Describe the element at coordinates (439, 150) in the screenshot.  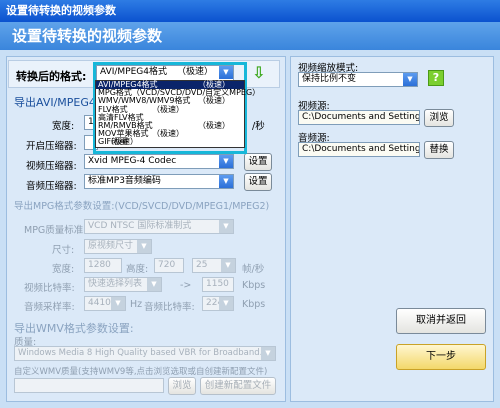
I see `audio-replace-button: 替换` at that location.